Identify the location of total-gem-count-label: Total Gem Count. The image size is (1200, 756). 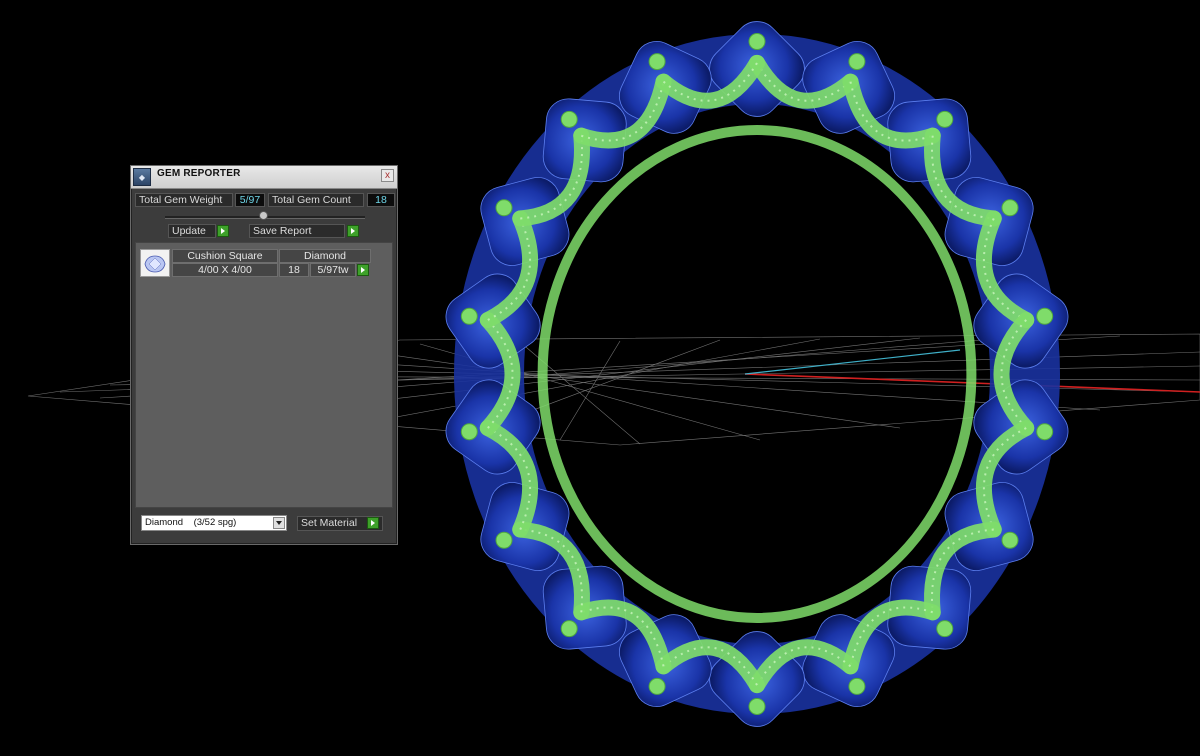
(316, 200).